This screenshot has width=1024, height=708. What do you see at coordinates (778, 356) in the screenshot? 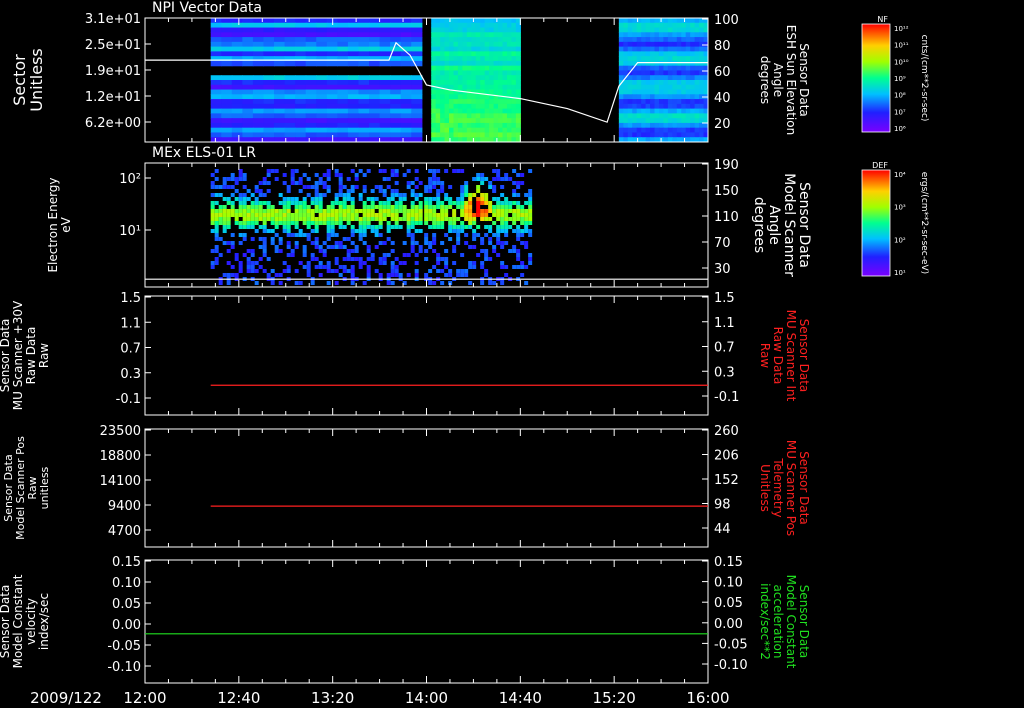
I see `right-axis-label: Raw Data` at bounding box center [778, 356].